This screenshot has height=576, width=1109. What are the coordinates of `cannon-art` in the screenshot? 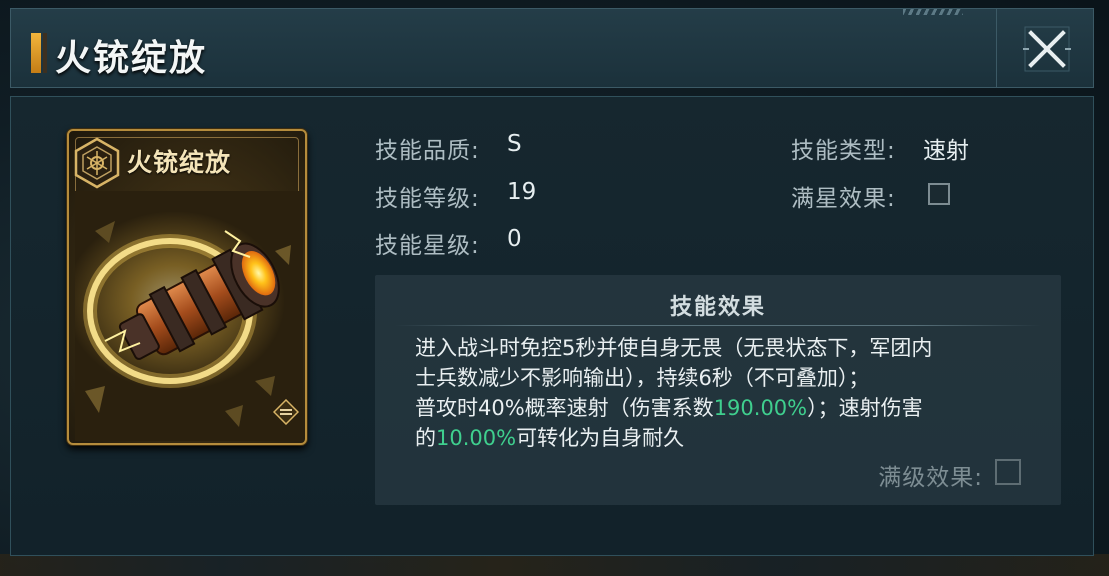 It's located at (189, 316).